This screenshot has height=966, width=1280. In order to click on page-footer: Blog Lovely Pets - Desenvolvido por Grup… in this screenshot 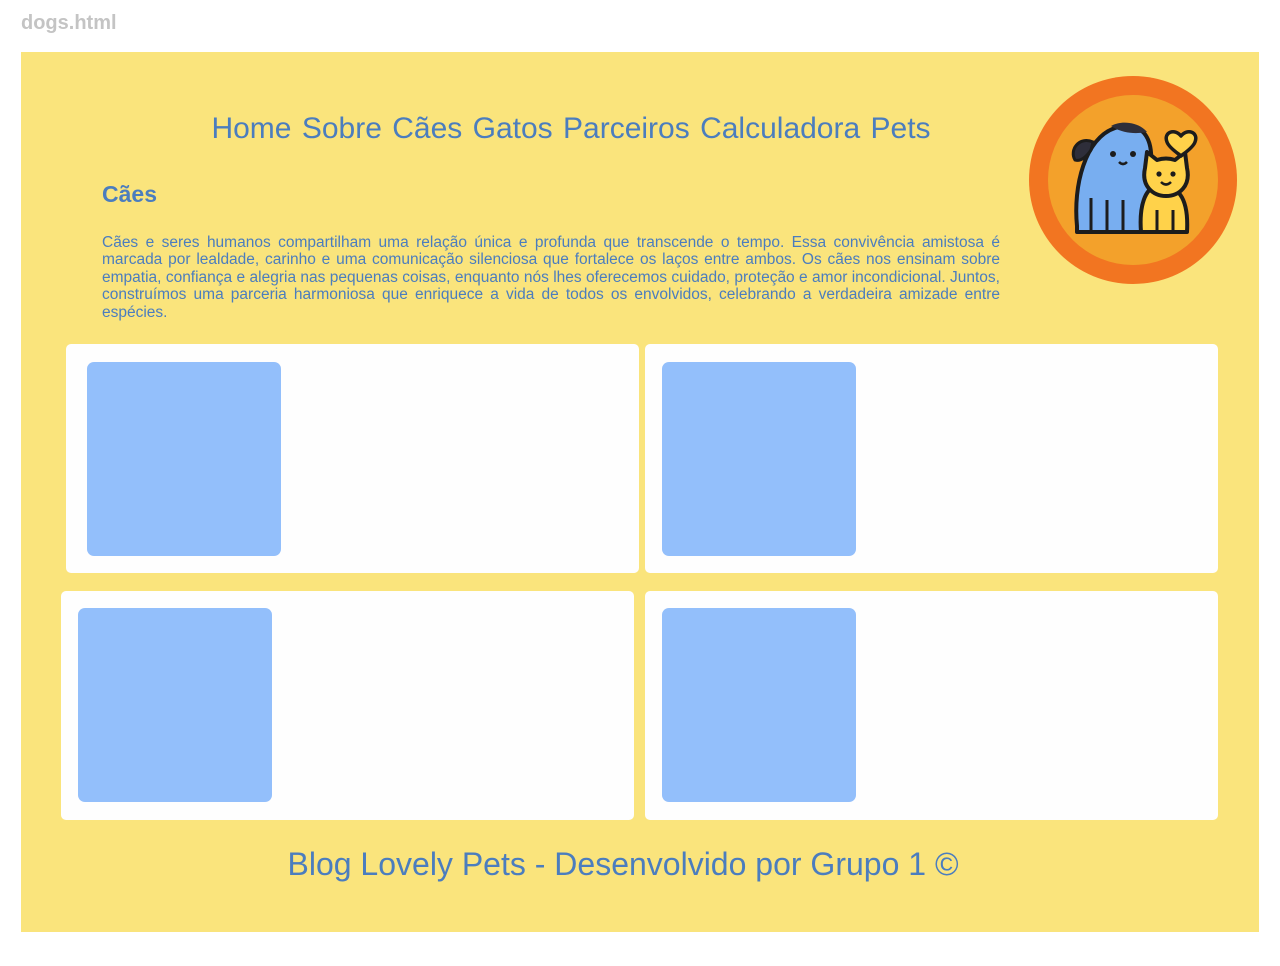, I will do `click(623, 864)`.